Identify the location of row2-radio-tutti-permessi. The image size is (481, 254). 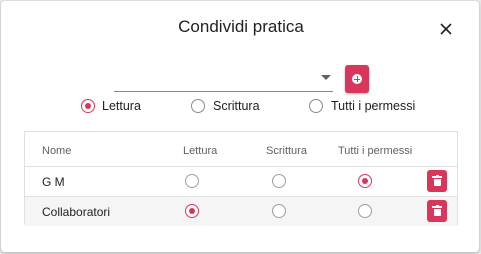
(365, 211).